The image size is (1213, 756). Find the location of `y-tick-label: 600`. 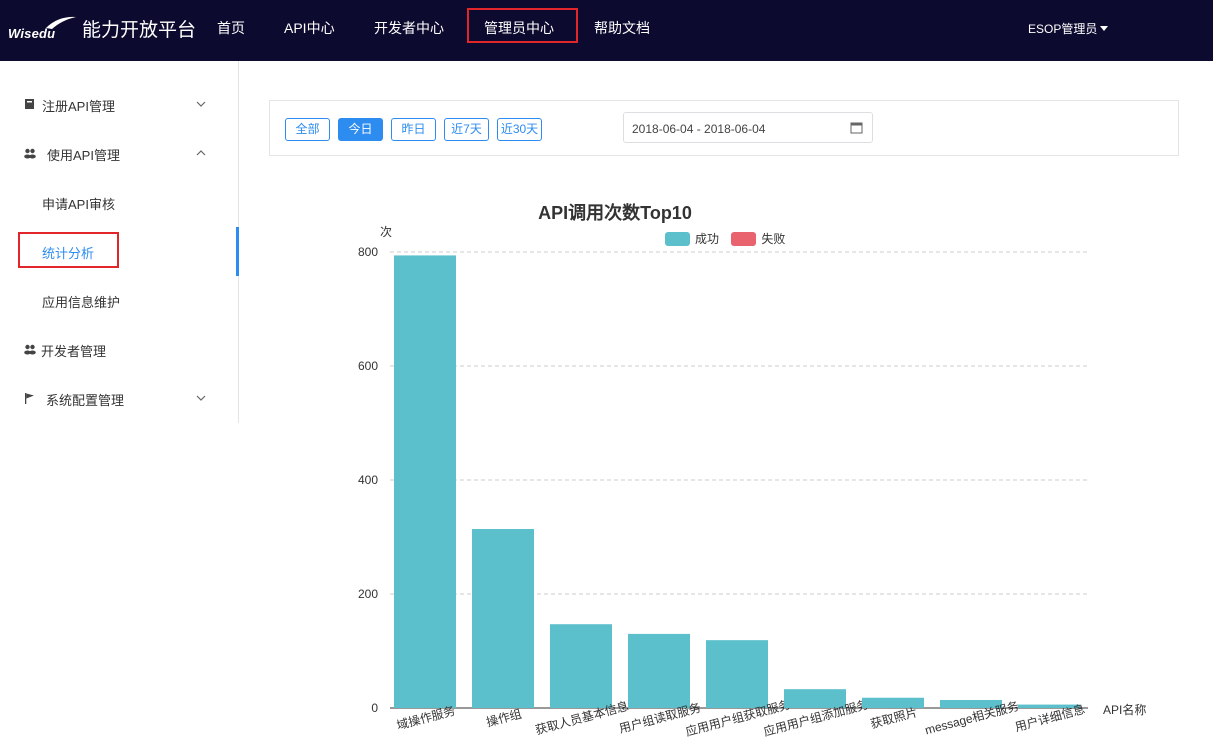

y-tick-label: 600 is located at coordinates (368, 366).